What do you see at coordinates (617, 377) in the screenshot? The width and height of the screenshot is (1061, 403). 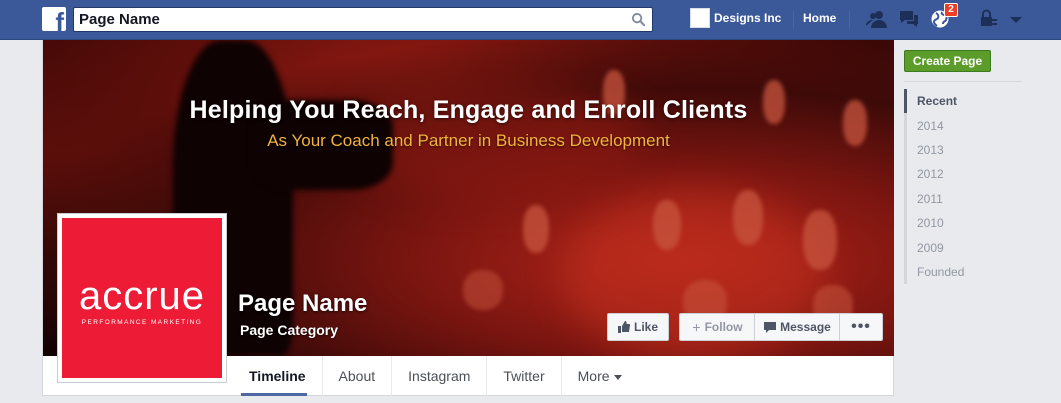 I see `caret-down-icon` at bounding box center [617, 377].